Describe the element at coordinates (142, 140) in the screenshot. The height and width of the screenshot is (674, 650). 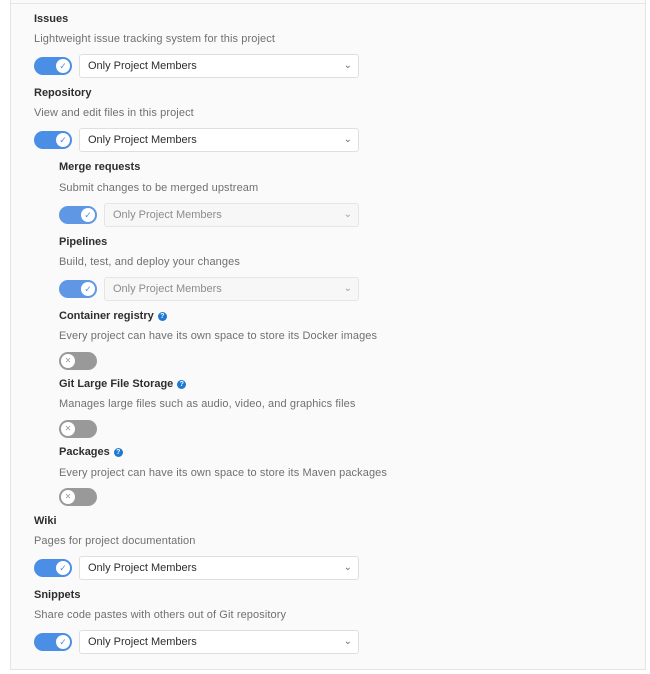
I see `repository-access-value: Only Project Members` at that location.